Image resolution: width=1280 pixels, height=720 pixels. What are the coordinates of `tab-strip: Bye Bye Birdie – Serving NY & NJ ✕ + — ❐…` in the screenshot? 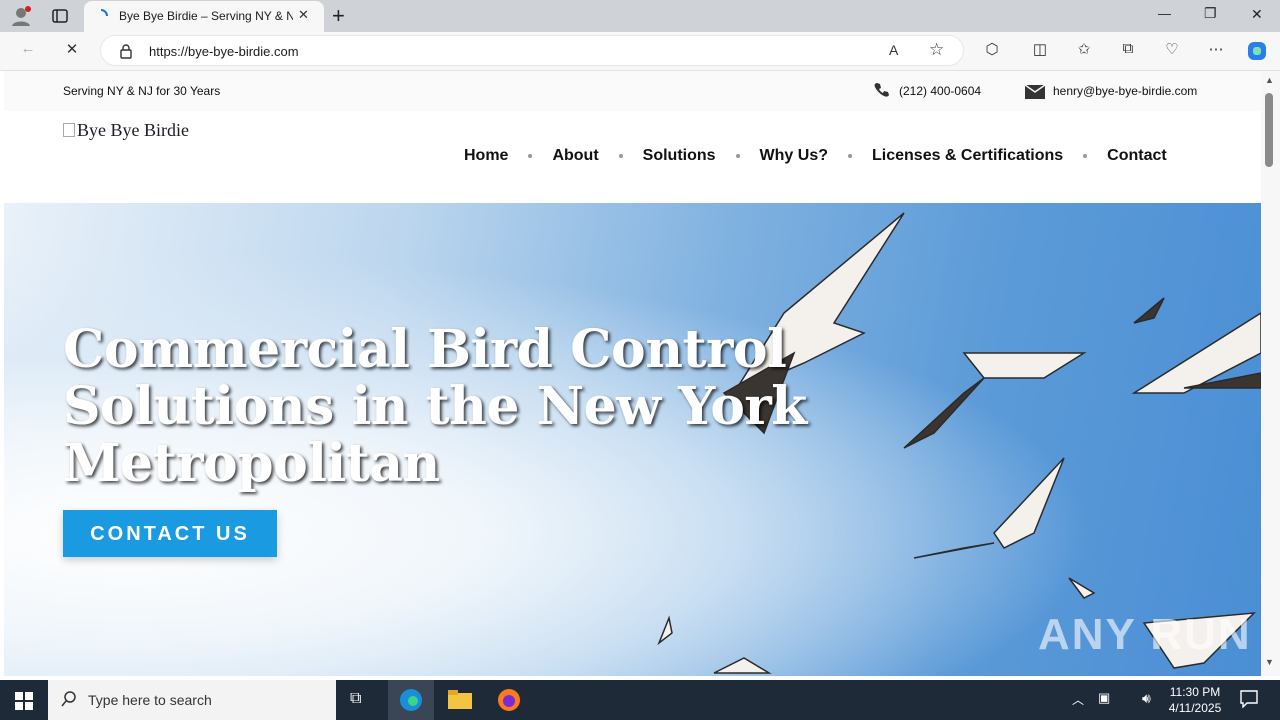 It's located at (640, 16).